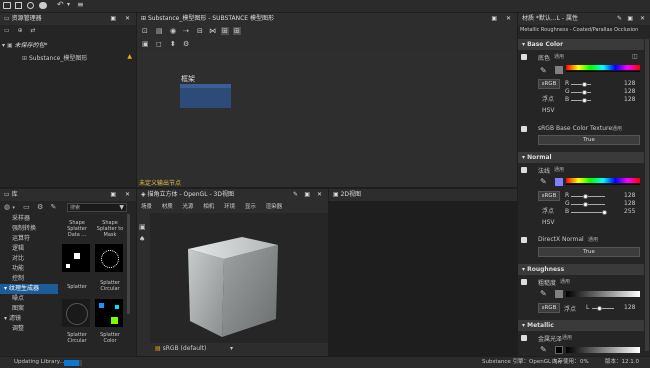  What do you see at coordinates (237, 31) in the screenshot?
I see `grid-icon: ⊞` at bounding box center [237, 31].